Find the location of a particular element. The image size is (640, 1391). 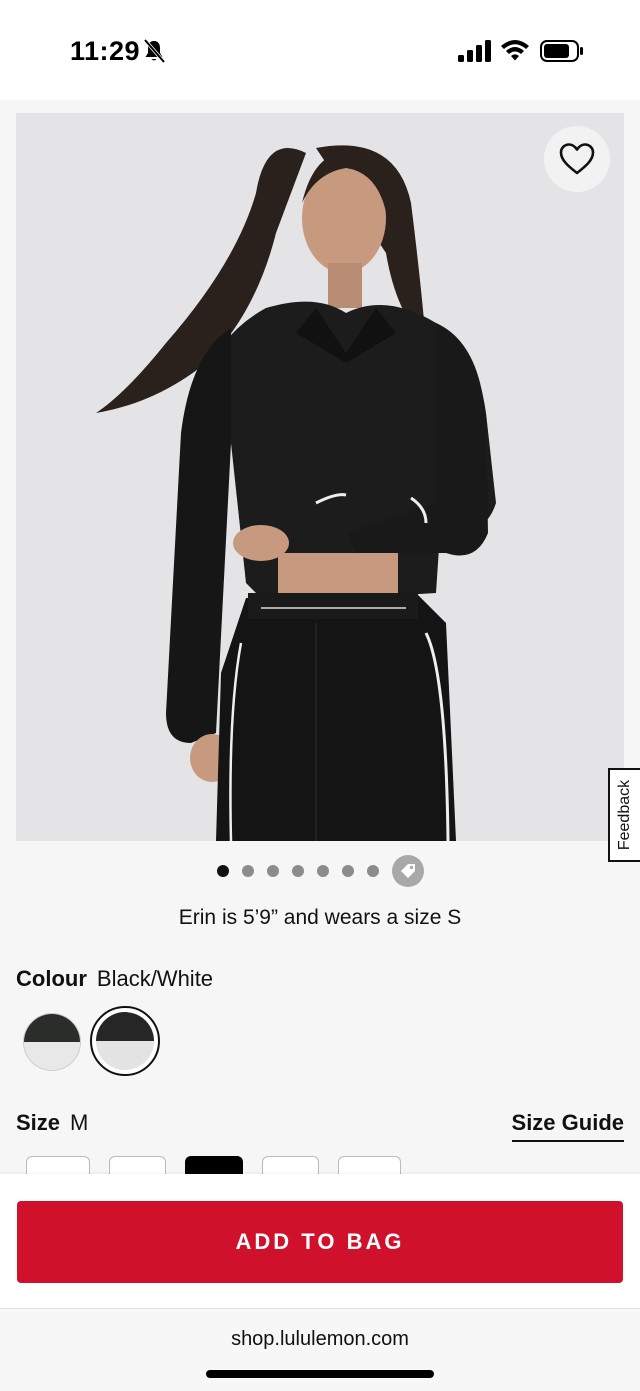

carousel-pagination is located at coordinates (320, 871).